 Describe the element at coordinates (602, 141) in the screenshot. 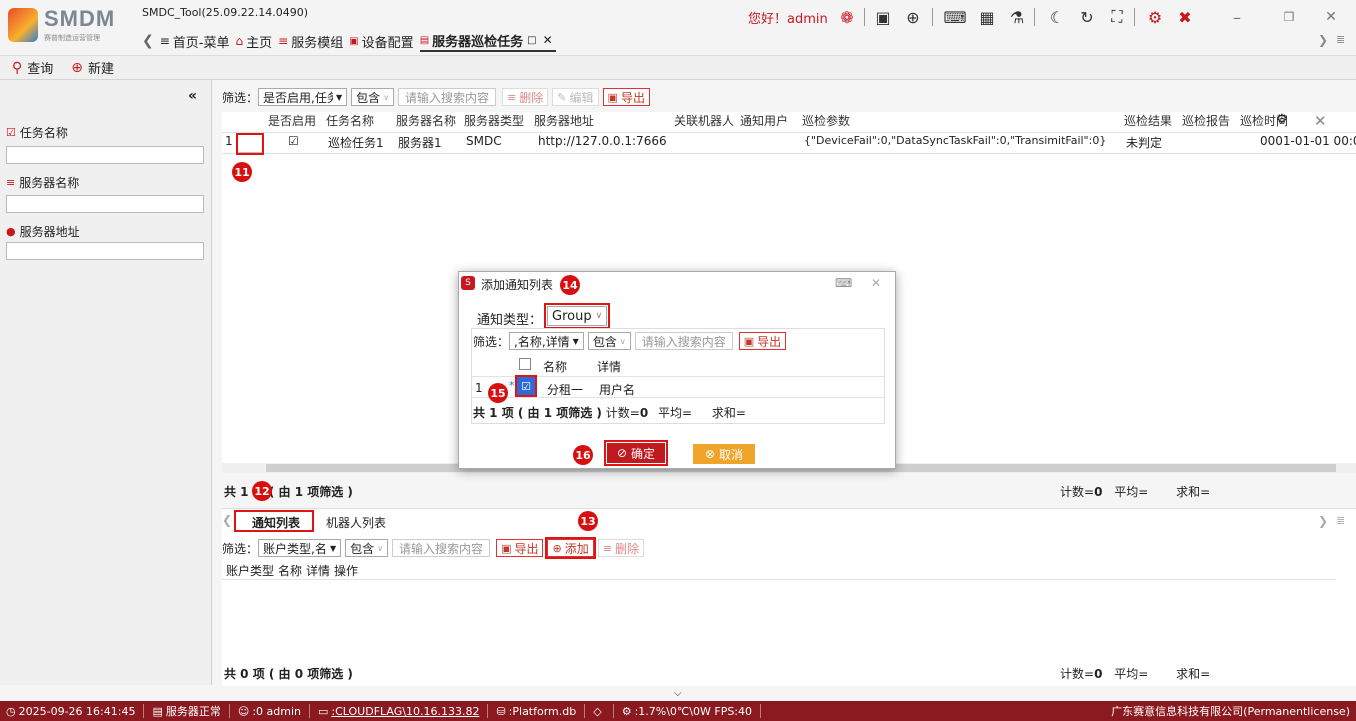

I see `server-address-cell: http://127.0.0.1:7666` at that location.